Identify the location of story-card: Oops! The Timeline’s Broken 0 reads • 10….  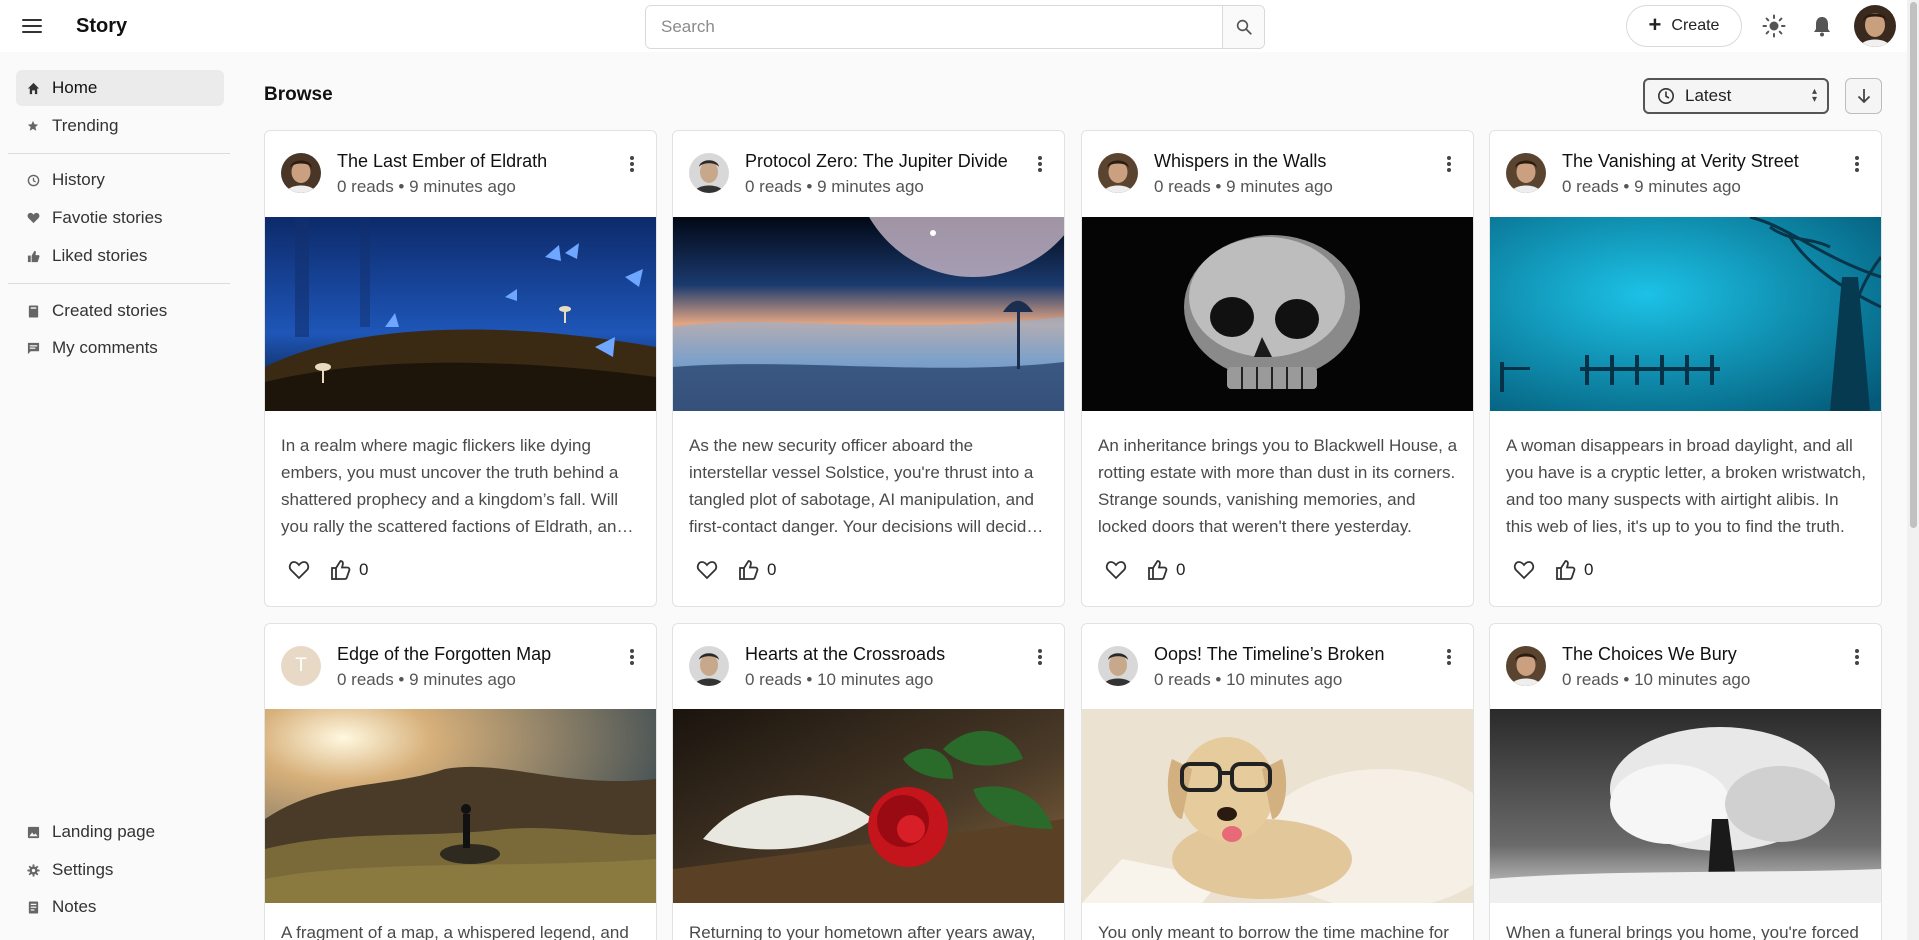
(1277, 781).